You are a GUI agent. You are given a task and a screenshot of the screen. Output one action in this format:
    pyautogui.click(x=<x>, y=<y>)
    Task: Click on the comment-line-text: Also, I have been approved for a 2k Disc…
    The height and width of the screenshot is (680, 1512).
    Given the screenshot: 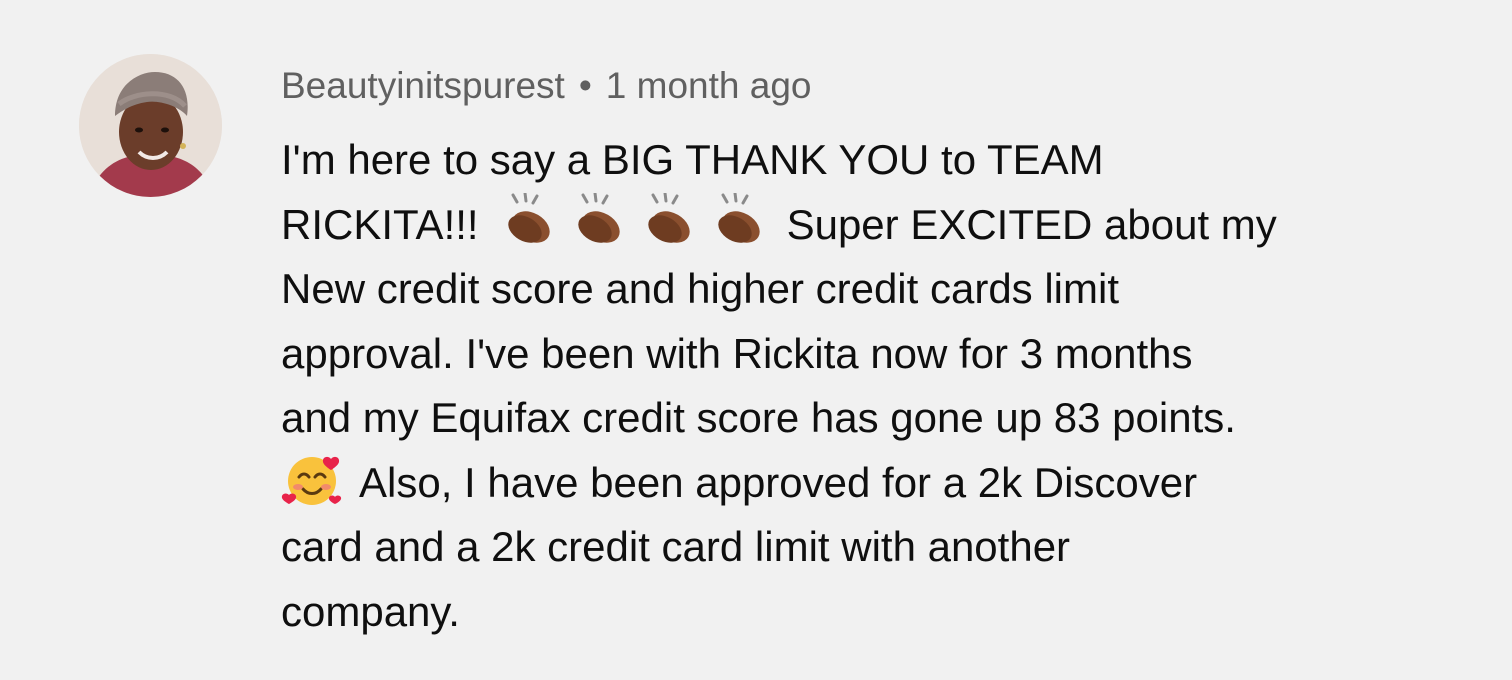 What is the action you would take?
    pyautogui.click(x=778, y=482)
    